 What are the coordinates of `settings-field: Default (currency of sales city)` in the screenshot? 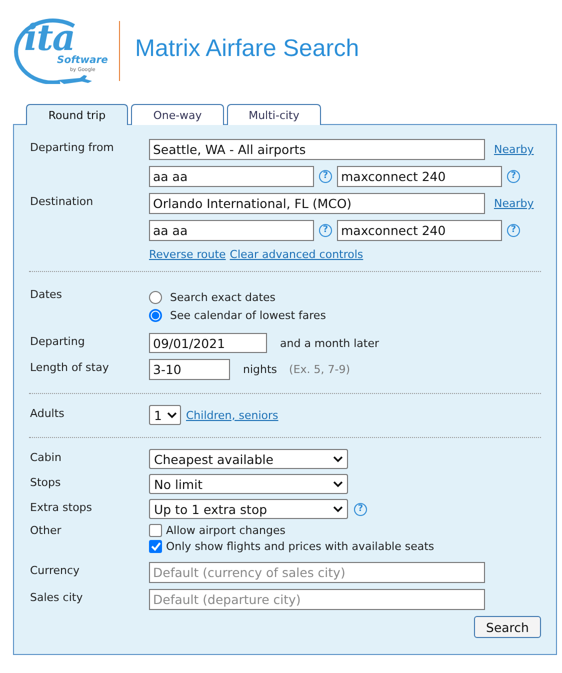 It's located at (317, 572).